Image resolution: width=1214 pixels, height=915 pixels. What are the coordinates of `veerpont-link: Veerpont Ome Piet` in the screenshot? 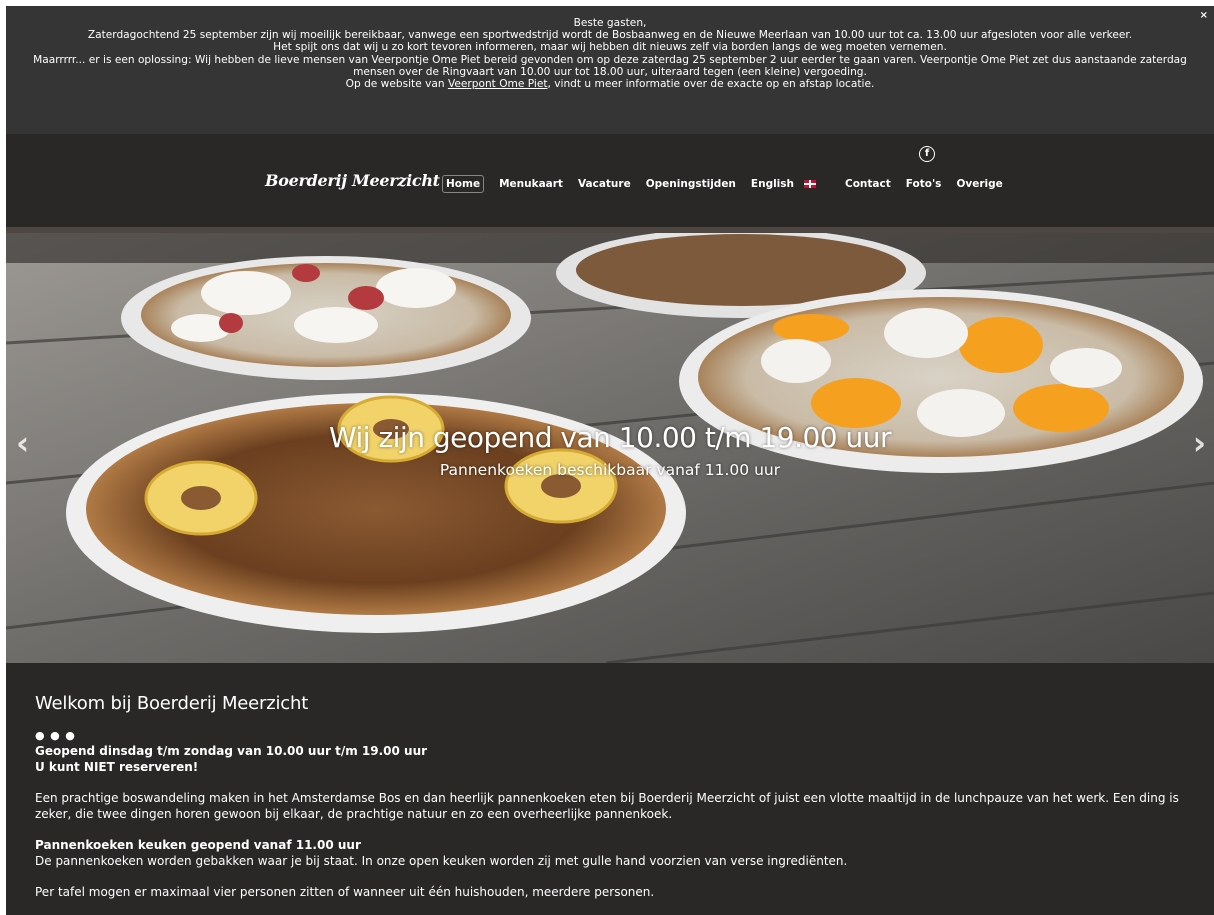 It's located at (498, 84).